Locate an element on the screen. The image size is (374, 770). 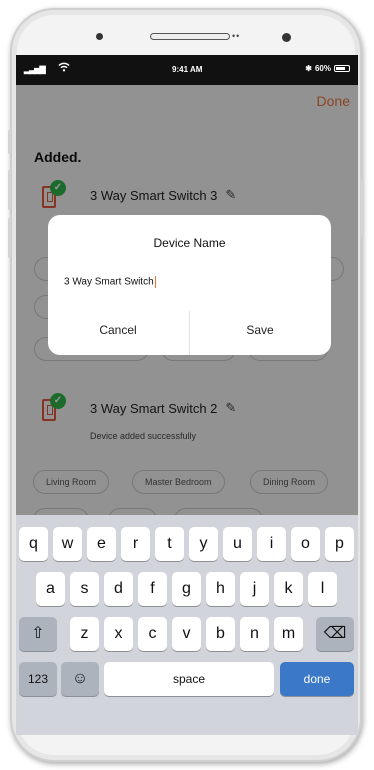
battery-percent: 60% is located at coordinates (322, 68).